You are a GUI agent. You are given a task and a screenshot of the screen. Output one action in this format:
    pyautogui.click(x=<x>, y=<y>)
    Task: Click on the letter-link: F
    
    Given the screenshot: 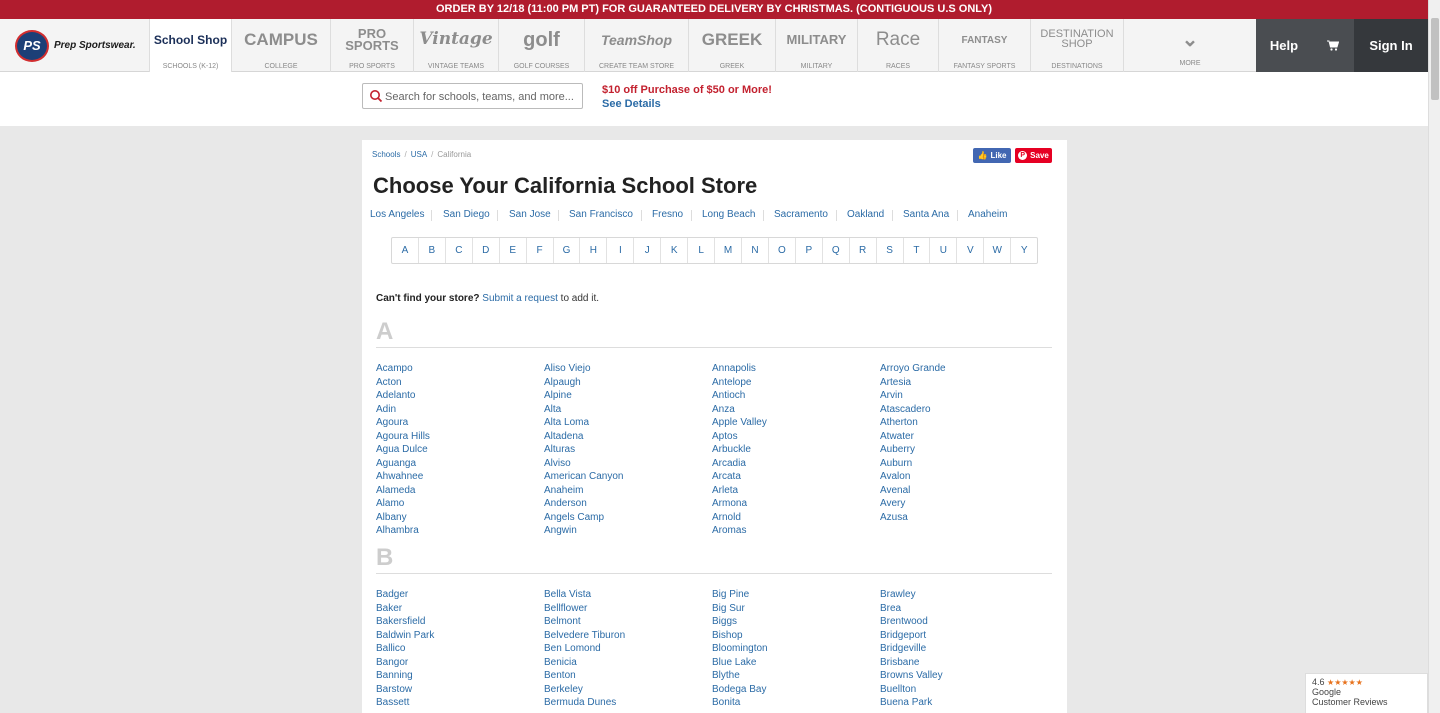 What is the action you would take?
    pyautogui.click(x=540, y=250)
    